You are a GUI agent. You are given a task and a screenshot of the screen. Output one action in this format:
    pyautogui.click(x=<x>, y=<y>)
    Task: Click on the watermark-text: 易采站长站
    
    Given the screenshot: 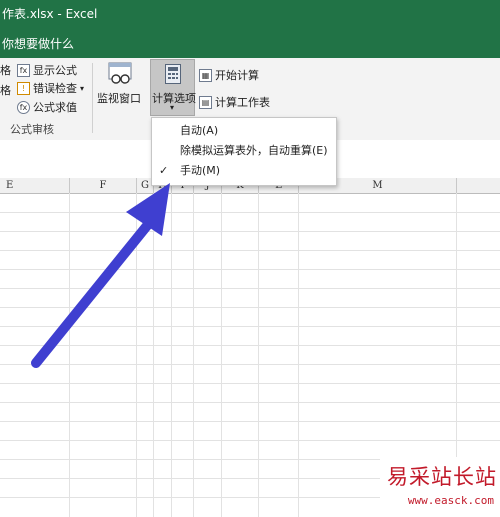 What is the action you would take?
    pyautogui.click(x=442, y=477)
    